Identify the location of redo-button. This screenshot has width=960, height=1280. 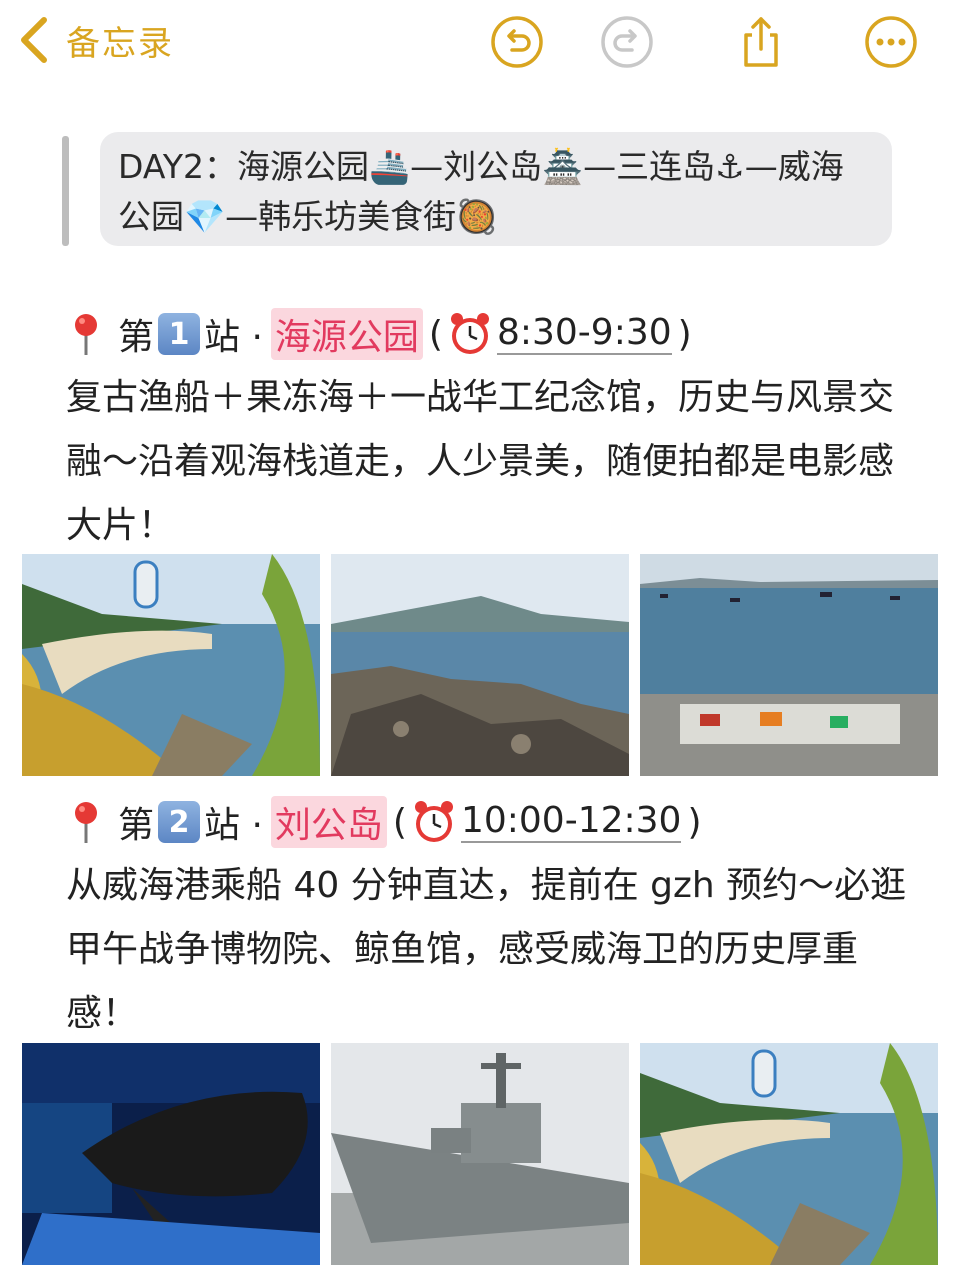
(627, 42).